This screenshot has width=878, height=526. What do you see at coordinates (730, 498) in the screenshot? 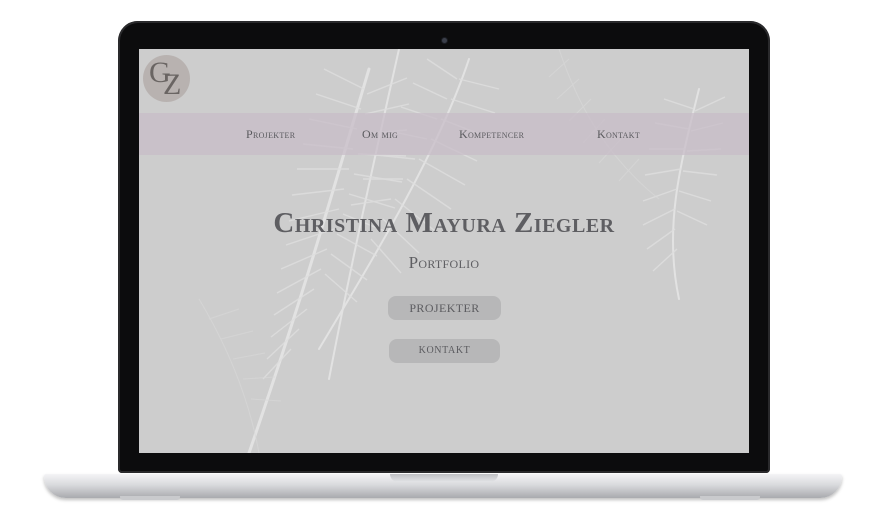
I see `laptop-foot-right` at bounding box center [730, 498].